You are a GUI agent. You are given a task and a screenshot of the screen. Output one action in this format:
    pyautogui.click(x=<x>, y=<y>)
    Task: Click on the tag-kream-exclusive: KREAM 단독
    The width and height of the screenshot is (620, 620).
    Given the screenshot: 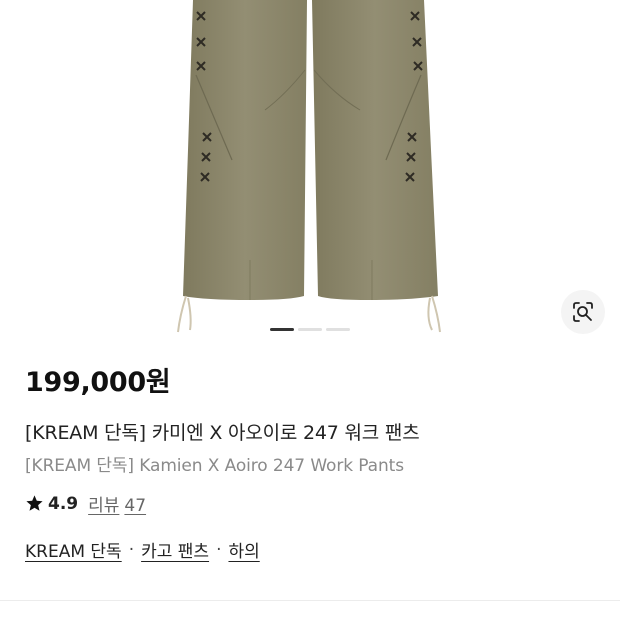 What is the action you would take?
    pyautogui.click(x=73, y=549)
    